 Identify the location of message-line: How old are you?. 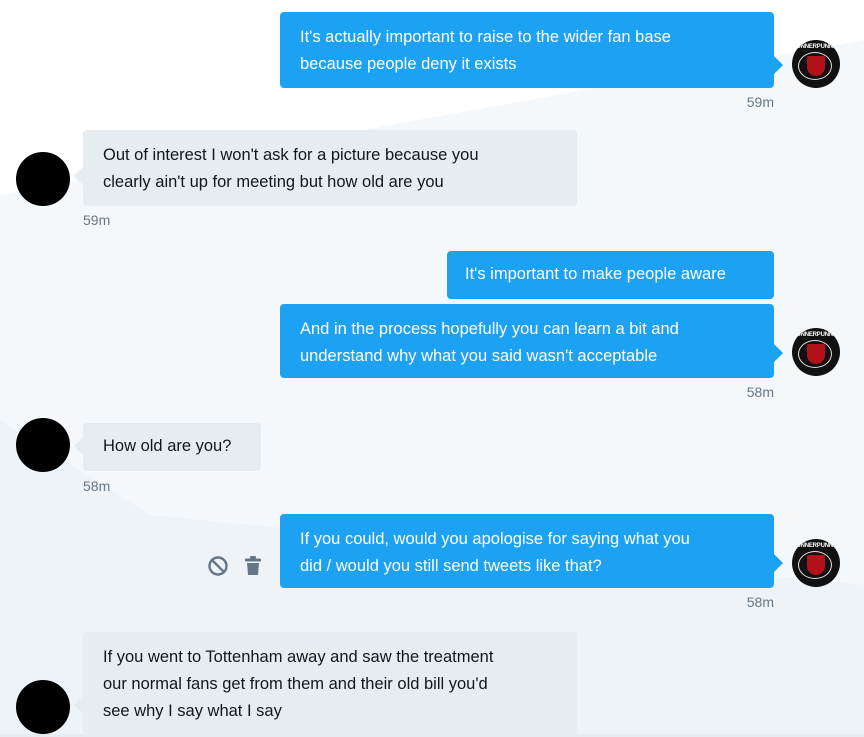
(167, 446).